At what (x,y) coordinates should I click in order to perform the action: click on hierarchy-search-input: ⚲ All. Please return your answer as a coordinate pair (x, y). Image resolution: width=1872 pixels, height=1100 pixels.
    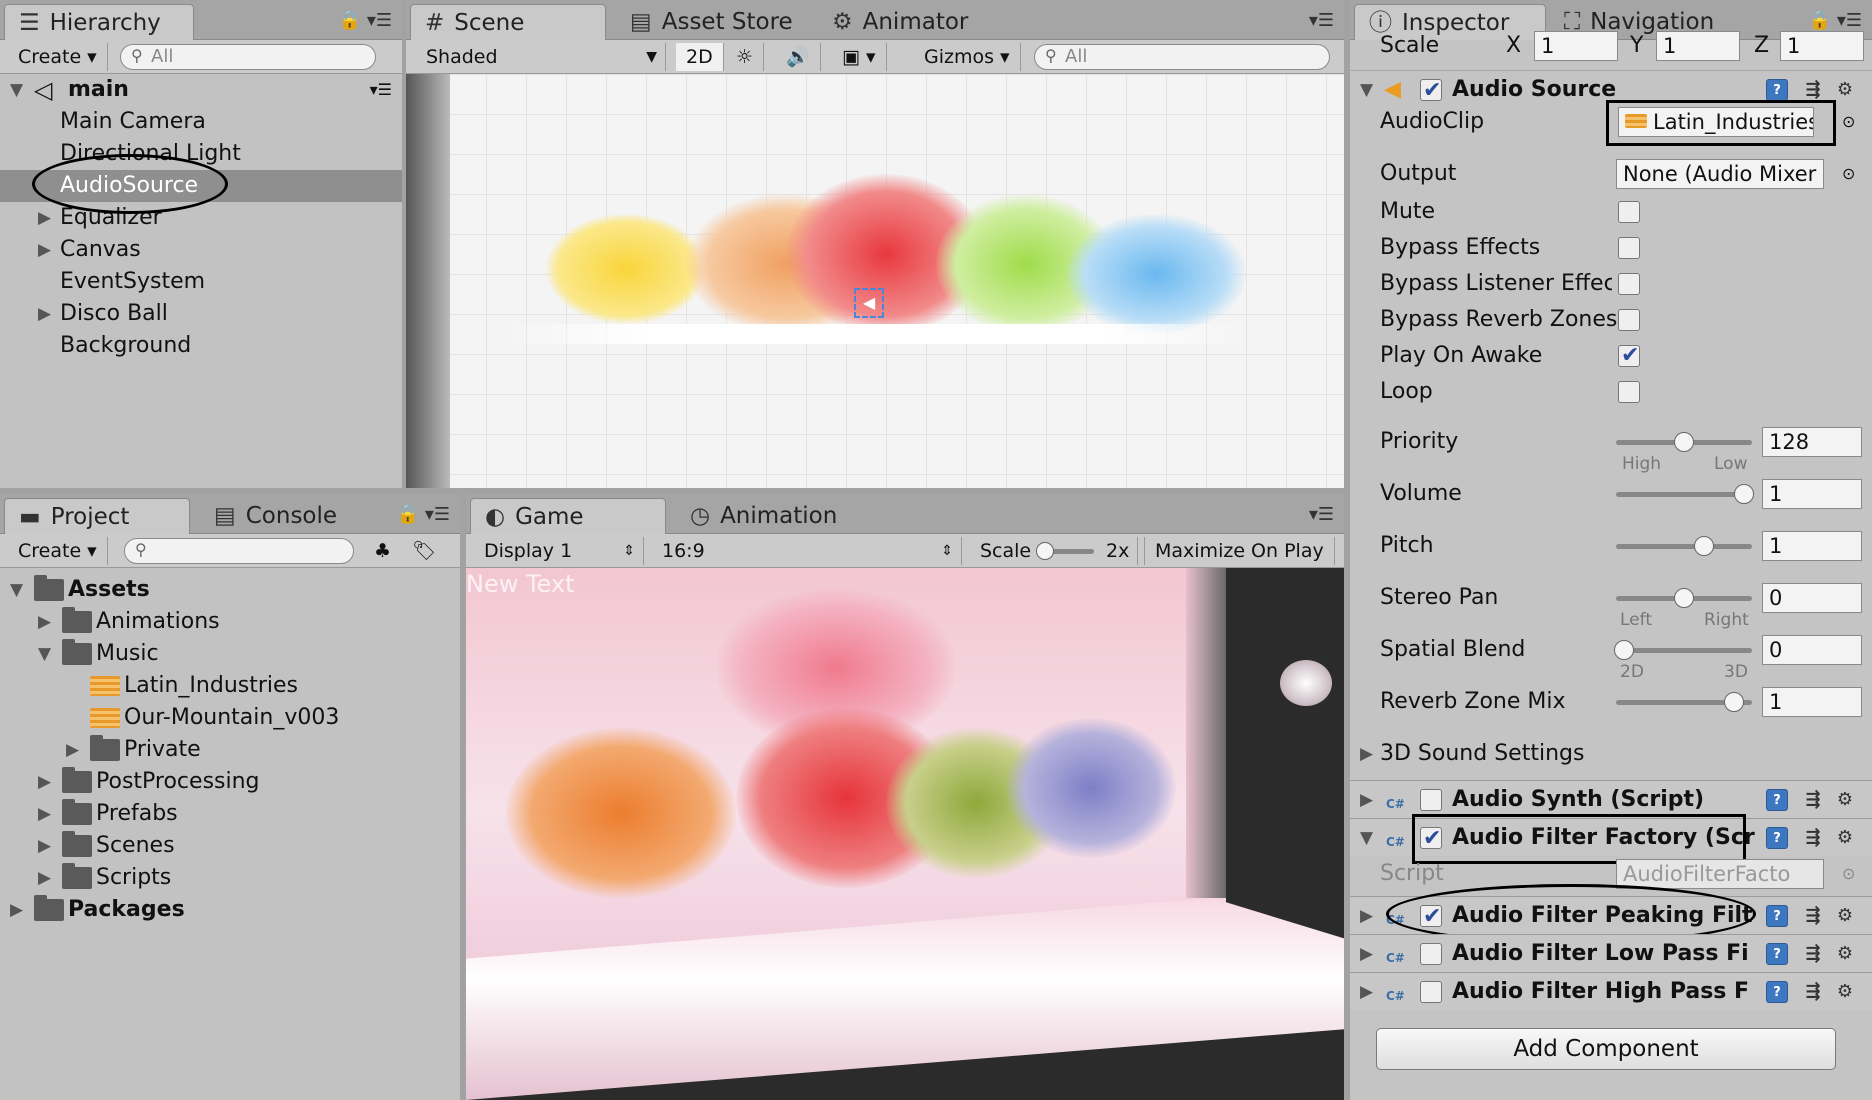
    Looking at the image, I should click on (248, 57).